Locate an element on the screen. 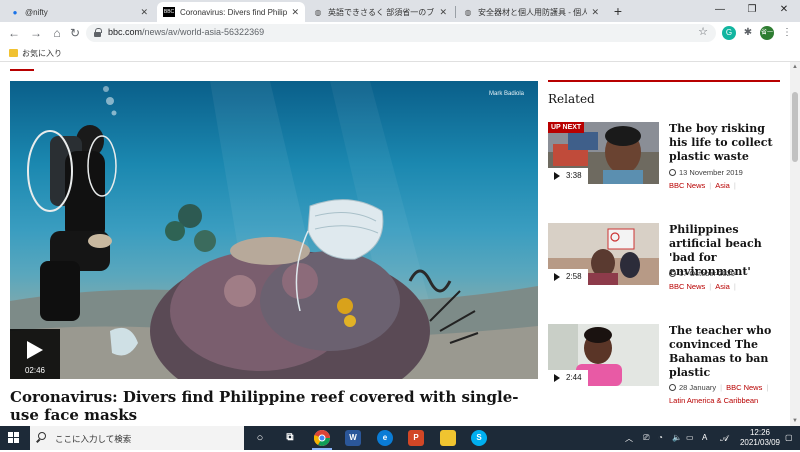  skype-icon: S is located at coordinates (479, 438).